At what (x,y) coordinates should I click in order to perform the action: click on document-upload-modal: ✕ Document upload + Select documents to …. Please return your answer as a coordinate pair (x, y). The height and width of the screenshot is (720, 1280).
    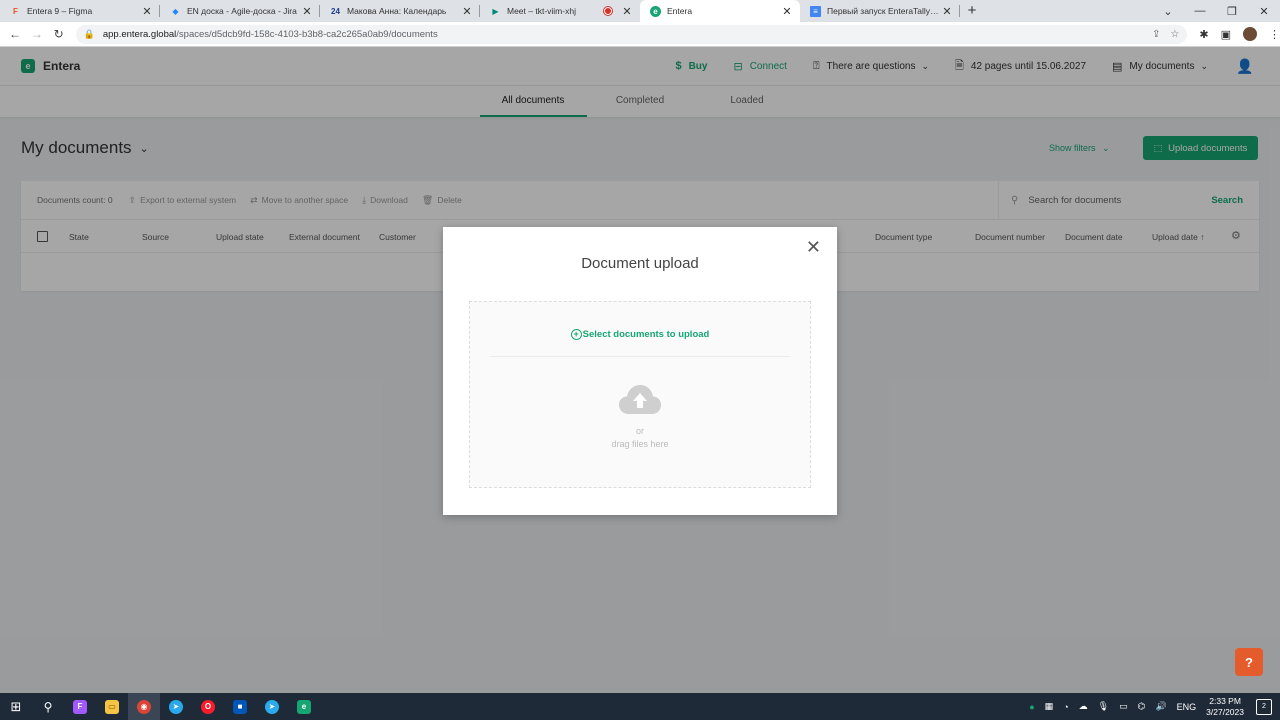
    Looking at the image, I should click on (640, 371).